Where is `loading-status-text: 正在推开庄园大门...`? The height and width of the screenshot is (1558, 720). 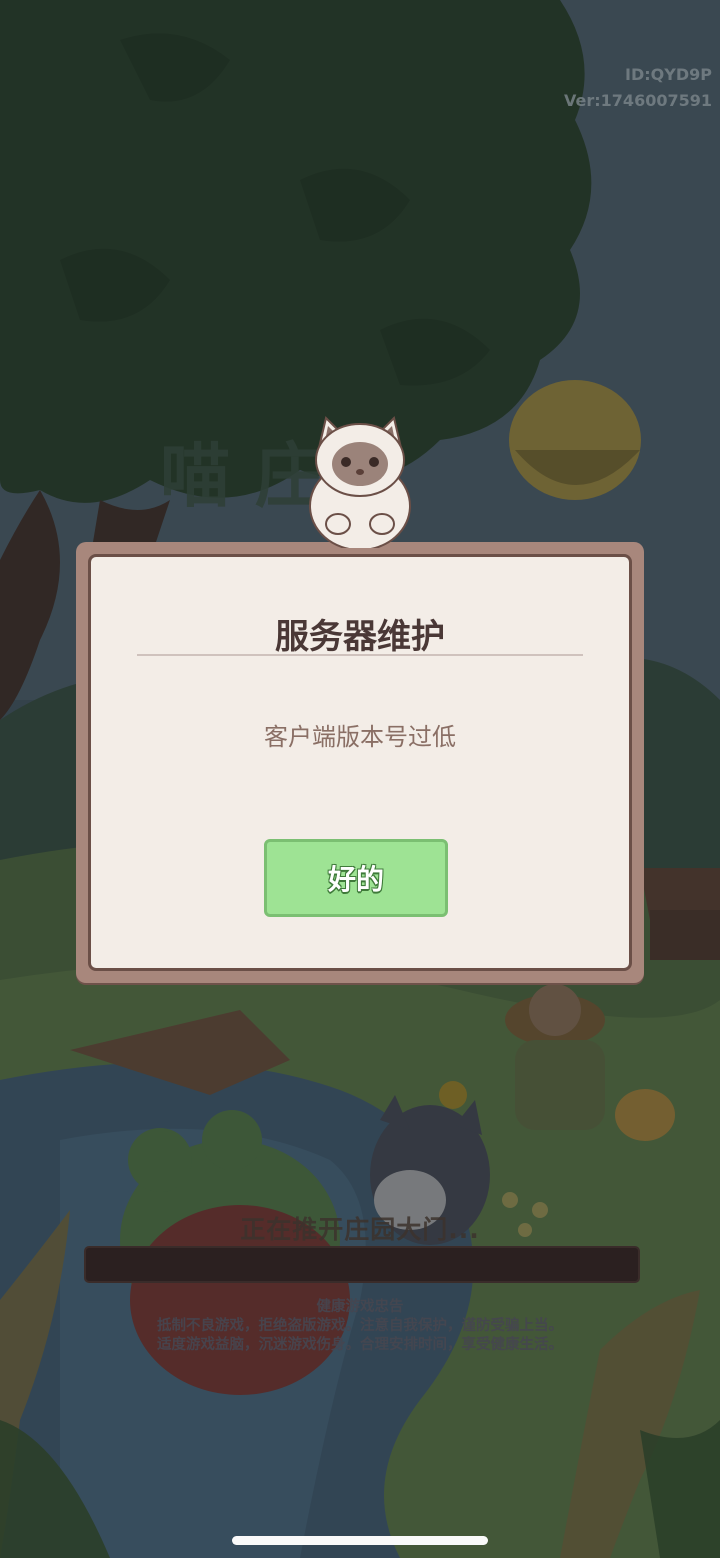 loading-status-text: 正在推开庄园大门... is located at coordinates (360, 1229).